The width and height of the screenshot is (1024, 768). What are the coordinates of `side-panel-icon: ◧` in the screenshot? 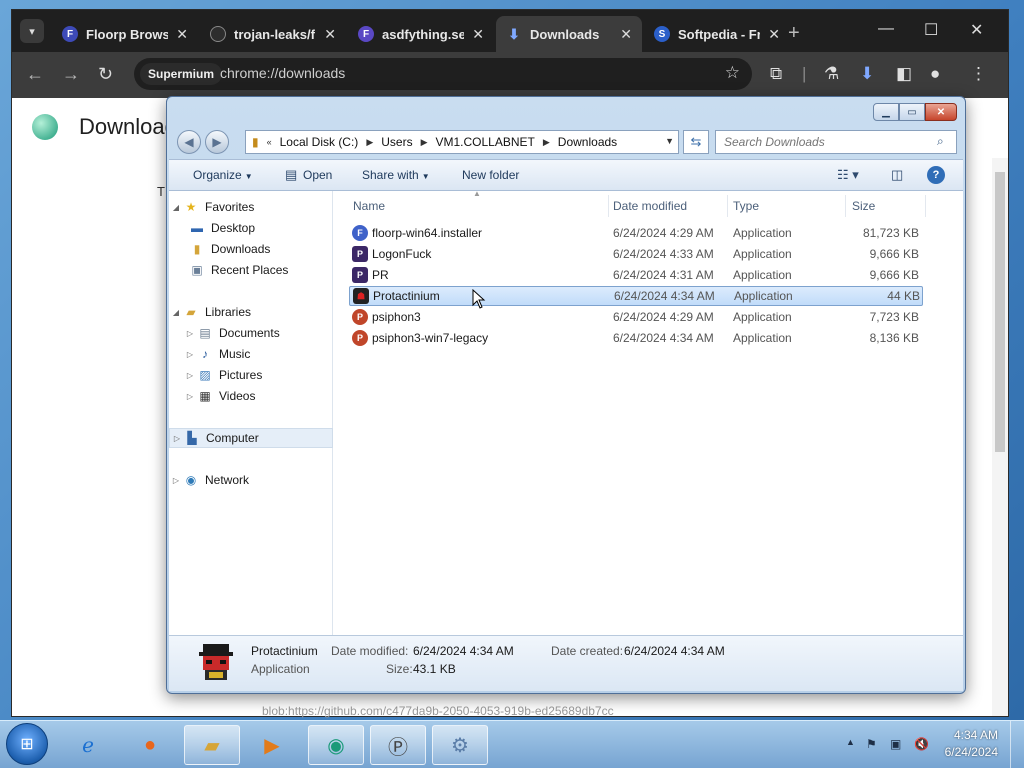 It's located at (904, 74).